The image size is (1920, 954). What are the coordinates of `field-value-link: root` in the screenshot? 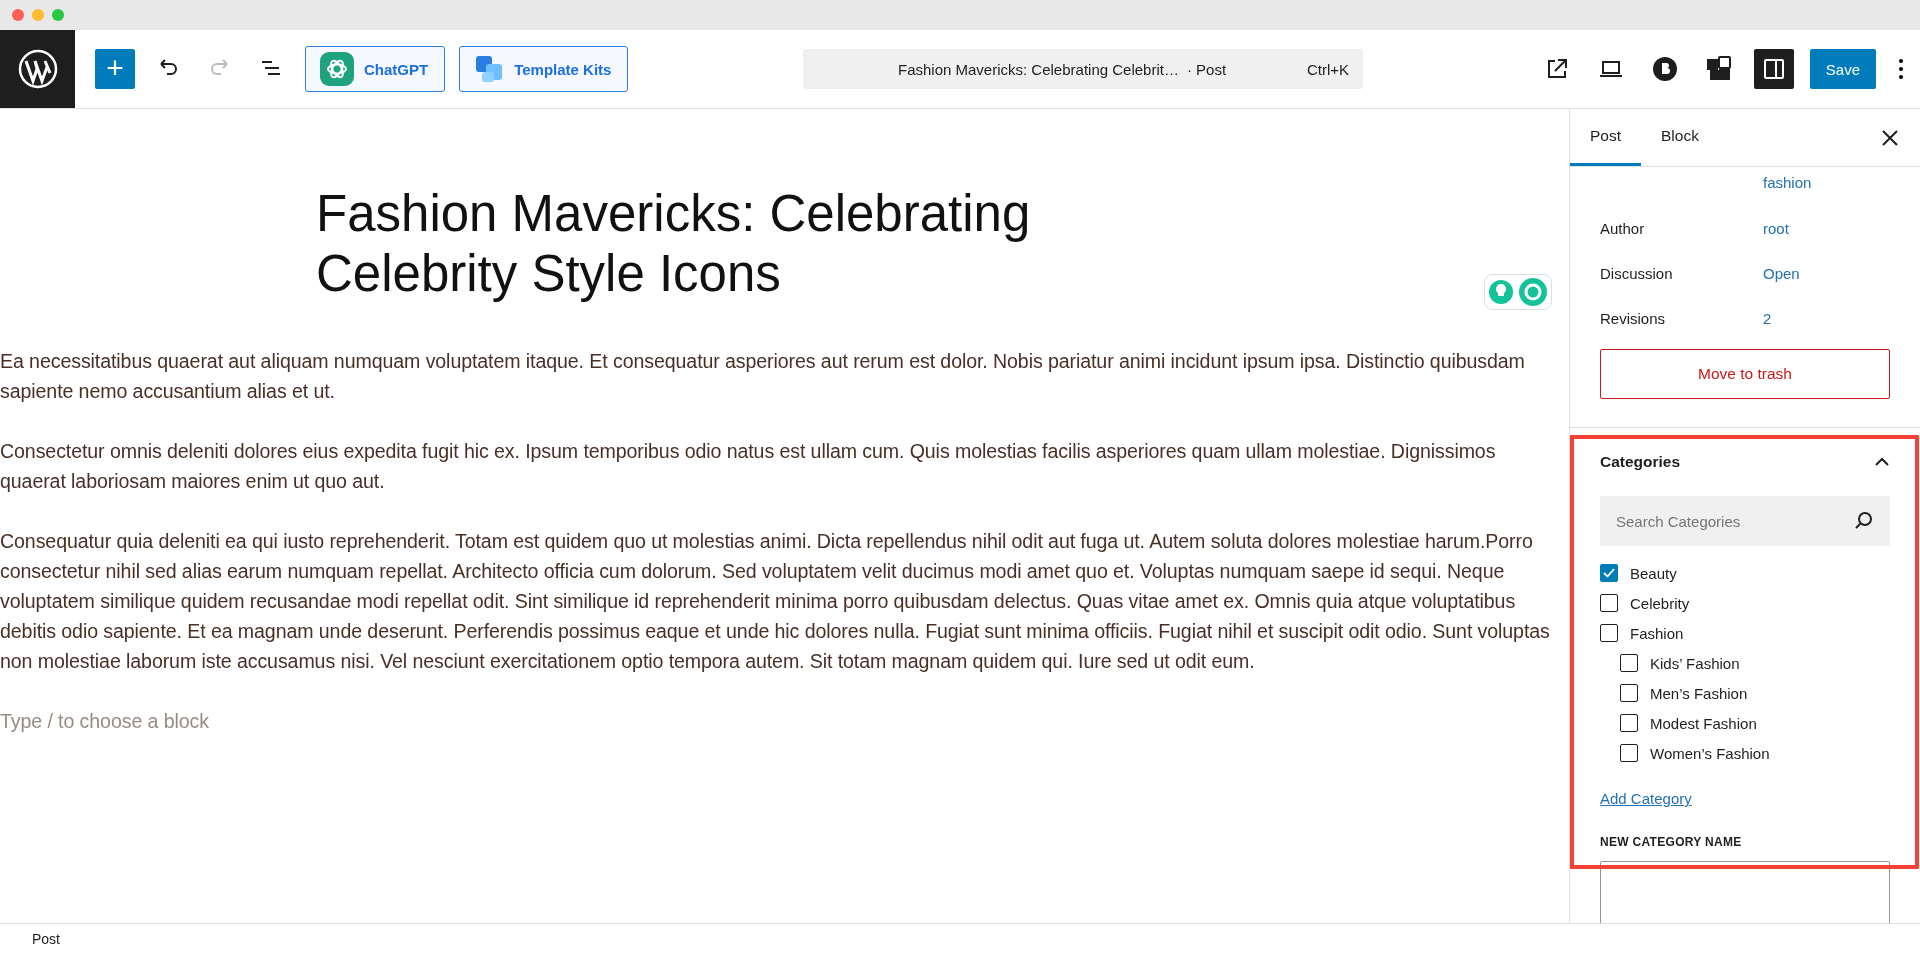 It's located at (1826, 228).